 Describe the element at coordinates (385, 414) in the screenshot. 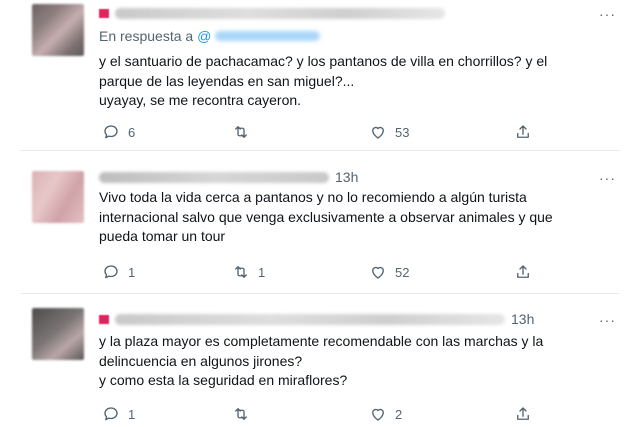

I see `like-button: 2` at that location.